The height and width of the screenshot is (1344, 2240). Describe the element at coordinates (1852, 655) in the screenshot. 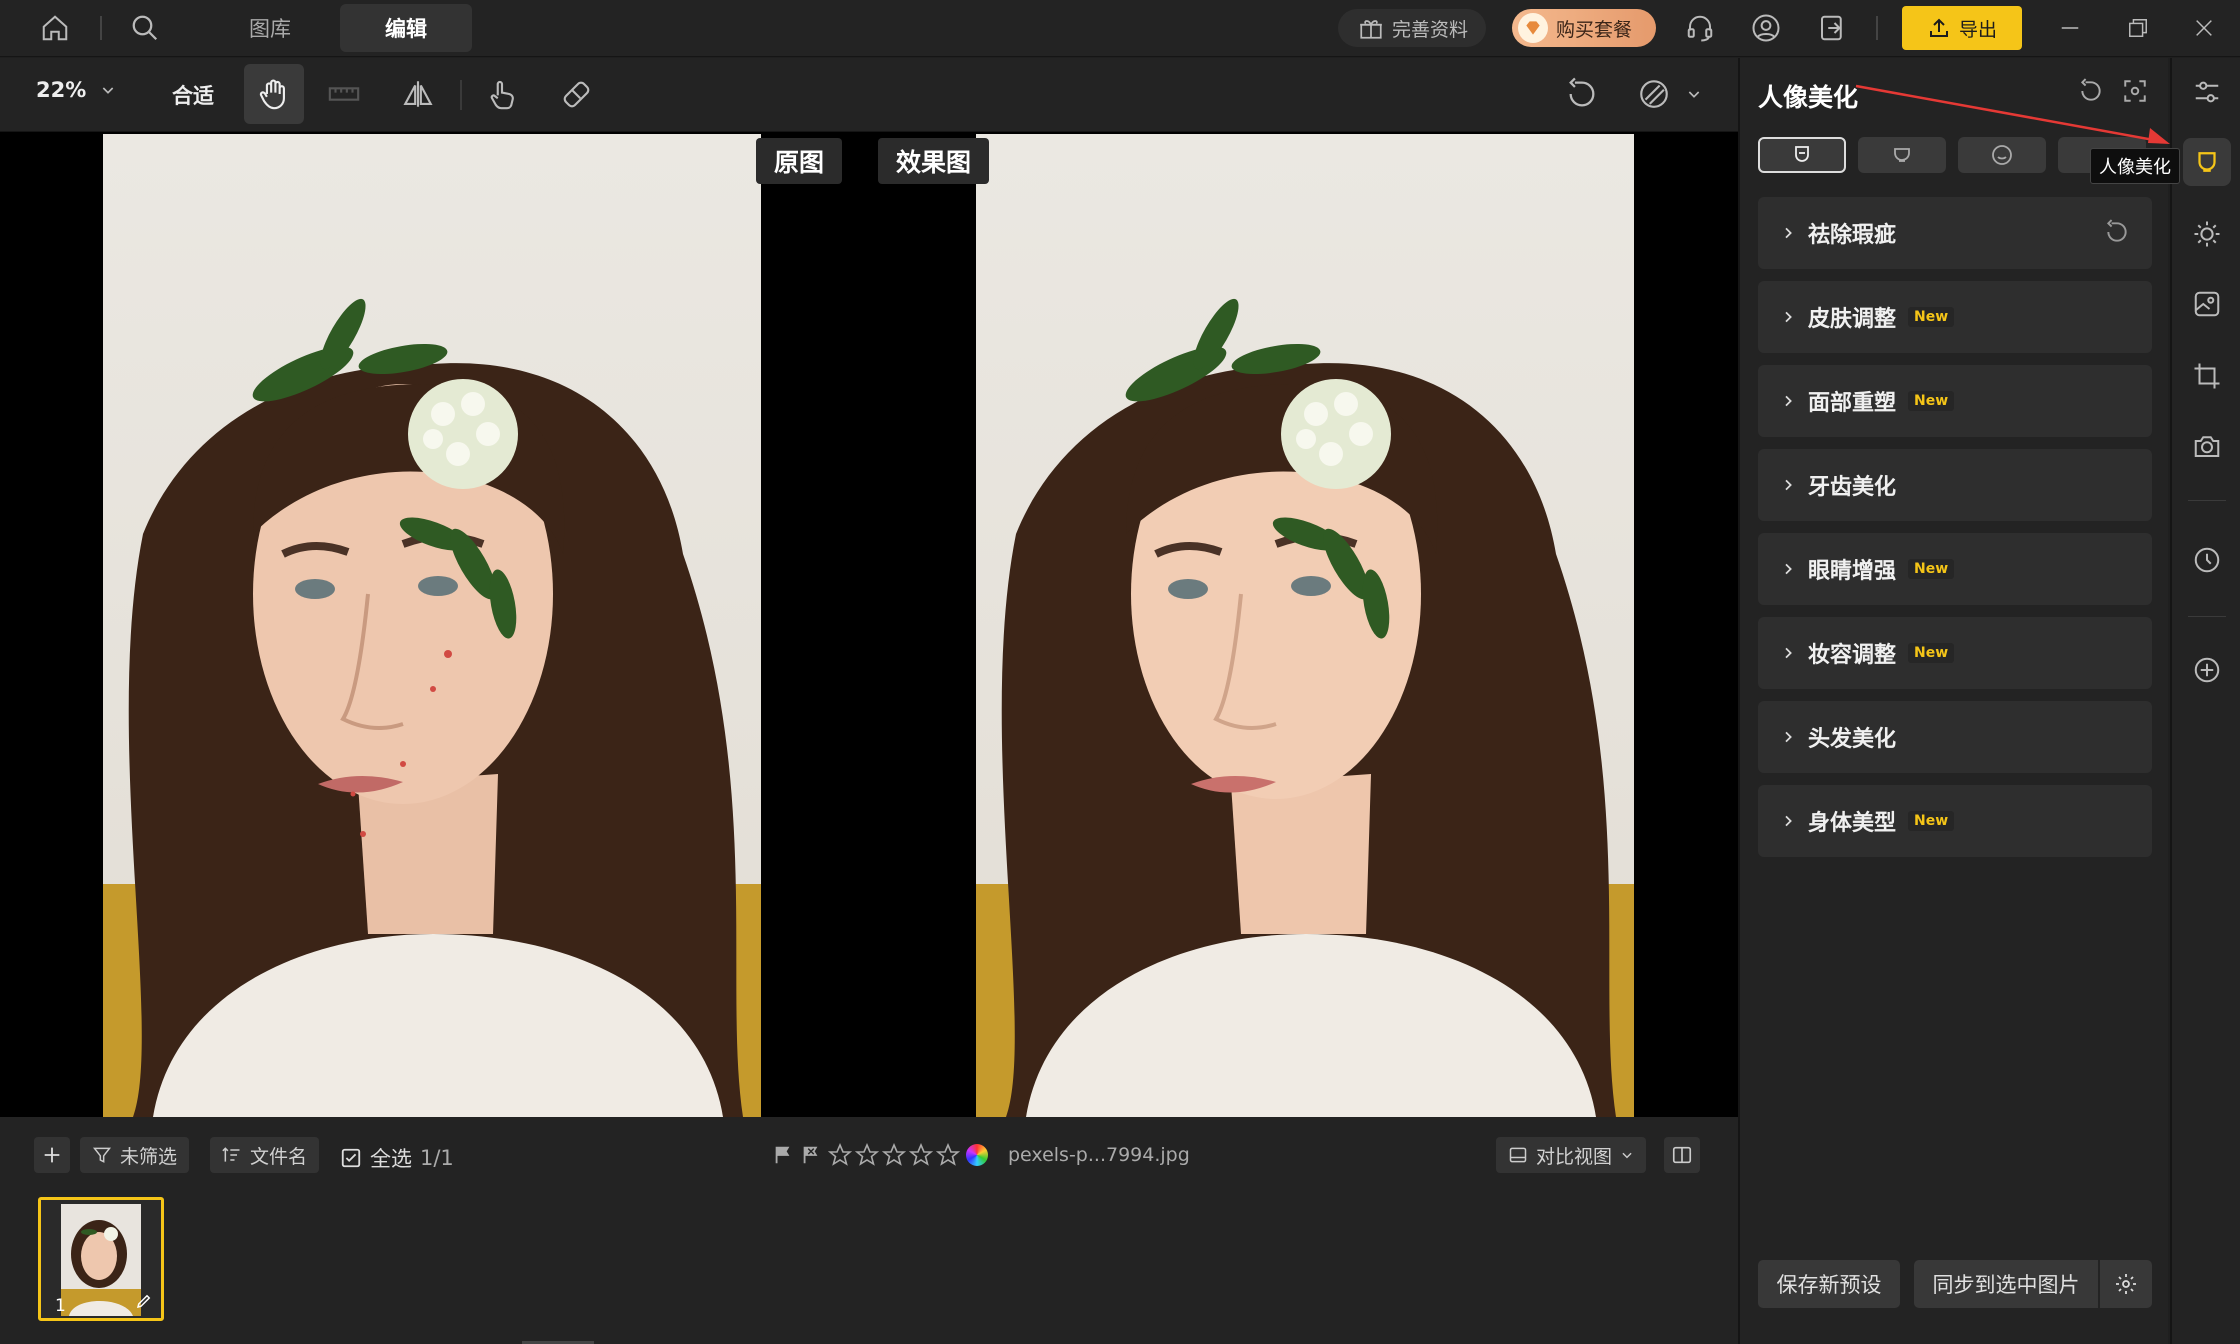

I see `section-title: 妆容调整` at that location.